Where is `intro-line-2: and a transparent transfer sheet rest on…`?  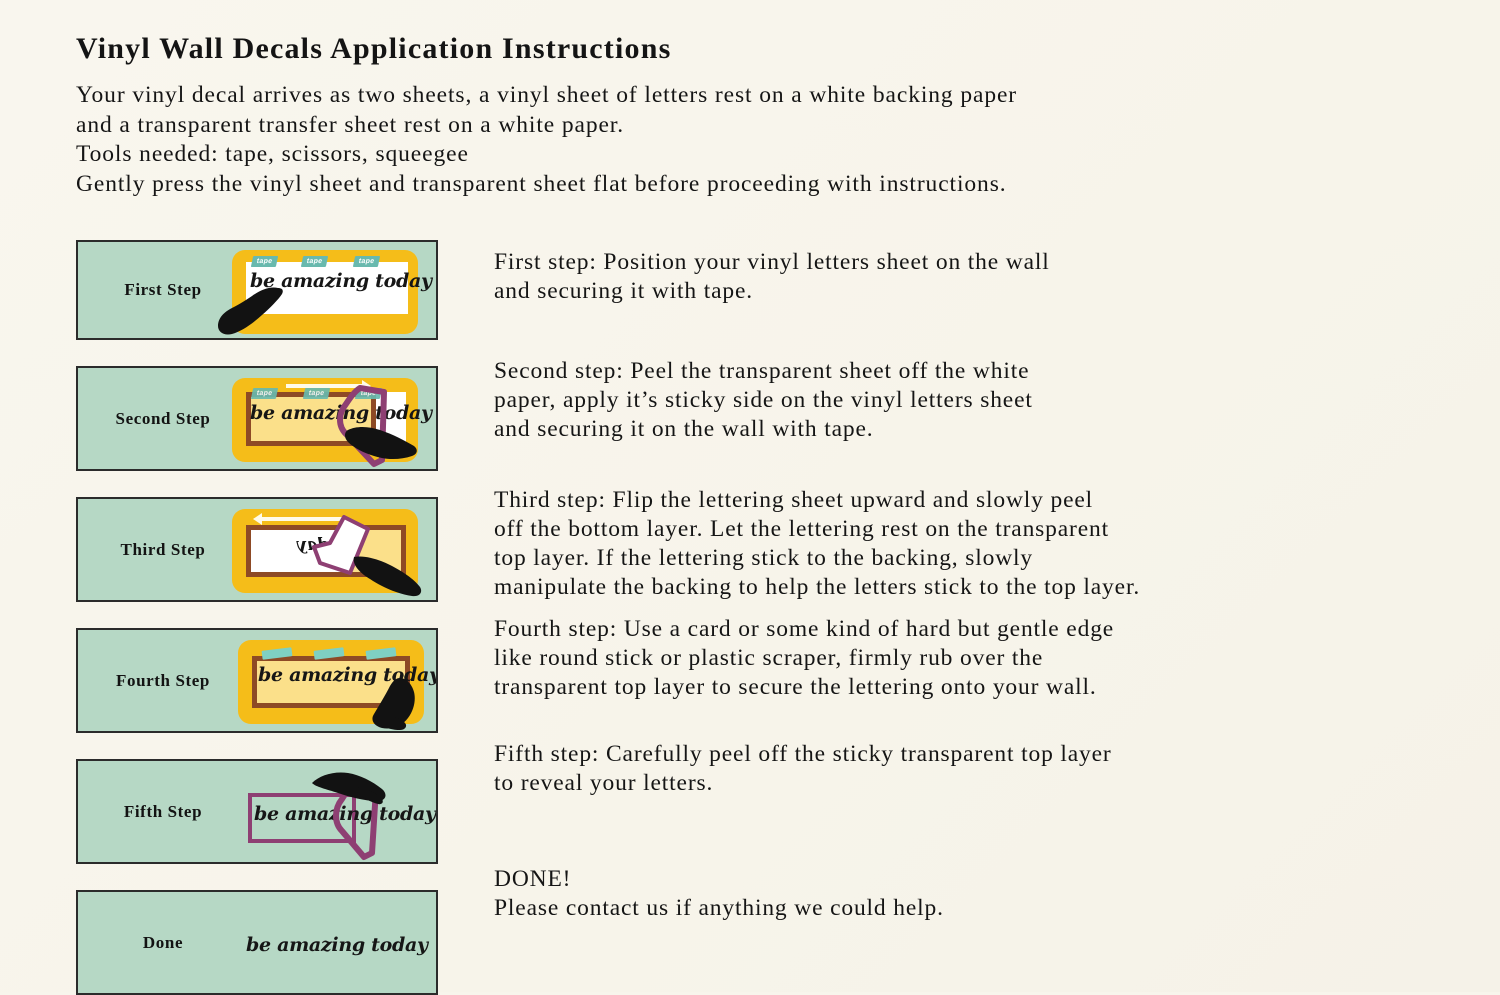
intro-line-2: and a transparent transfer sheet rest on… is located at coordinates (350, 124).